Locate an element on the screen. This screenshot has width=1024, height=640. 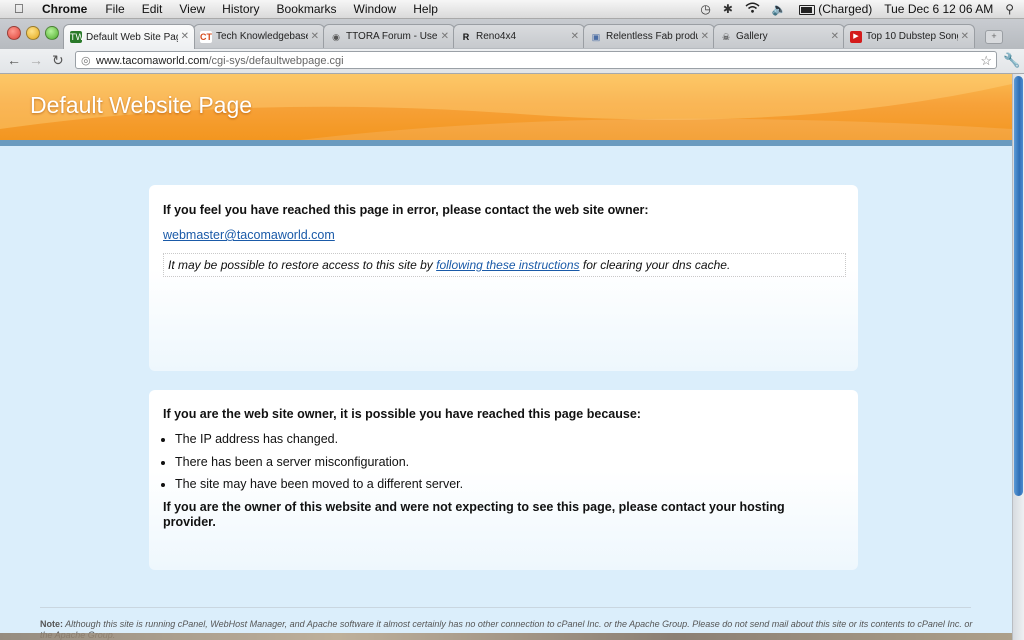
page-title: Default Website Page is located at coordinates (141, 105).